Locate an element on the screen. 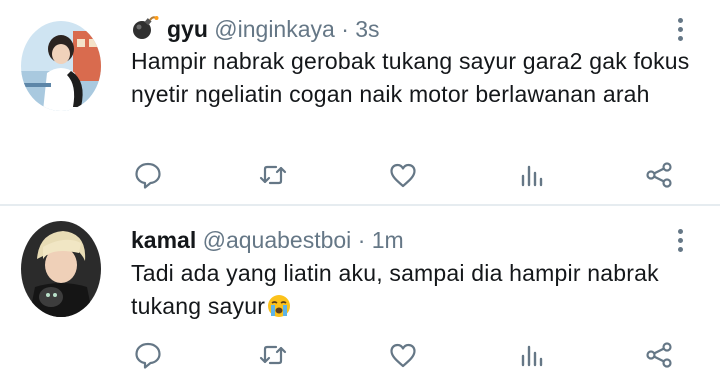 Image resolution: width=720 pixels, height=387 pixels. analytics-icon is located at coordinates (532, 355).